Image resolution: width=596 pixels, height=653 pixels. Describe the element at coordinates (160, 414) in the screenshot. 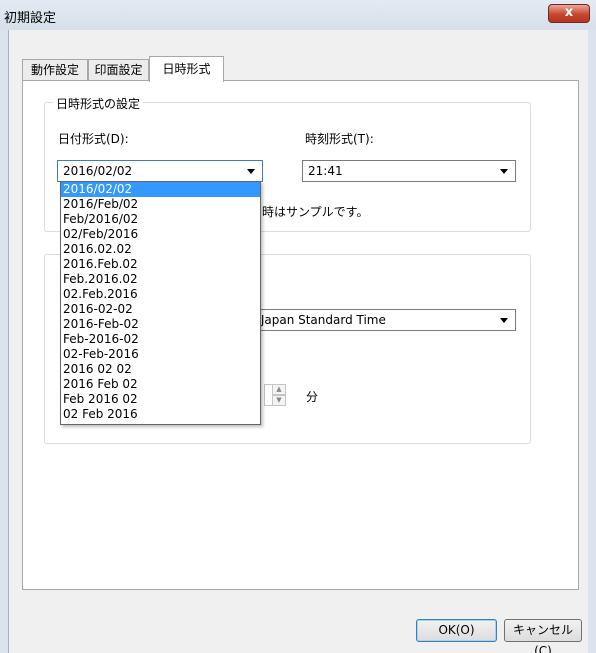

I see `date-option: 02 Feb 2016` at that location.